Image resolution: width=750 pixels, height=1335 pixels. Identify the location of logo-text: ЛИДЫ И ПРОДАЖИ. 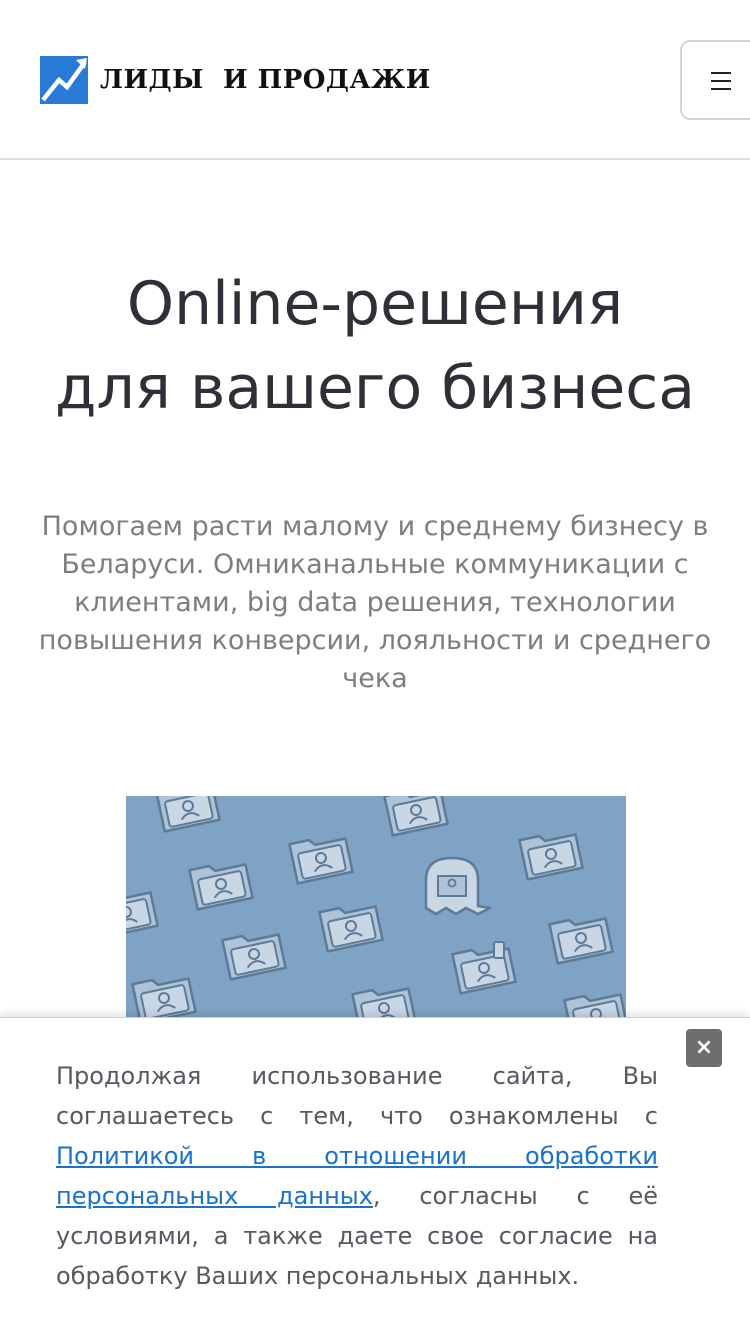
(265, 80).